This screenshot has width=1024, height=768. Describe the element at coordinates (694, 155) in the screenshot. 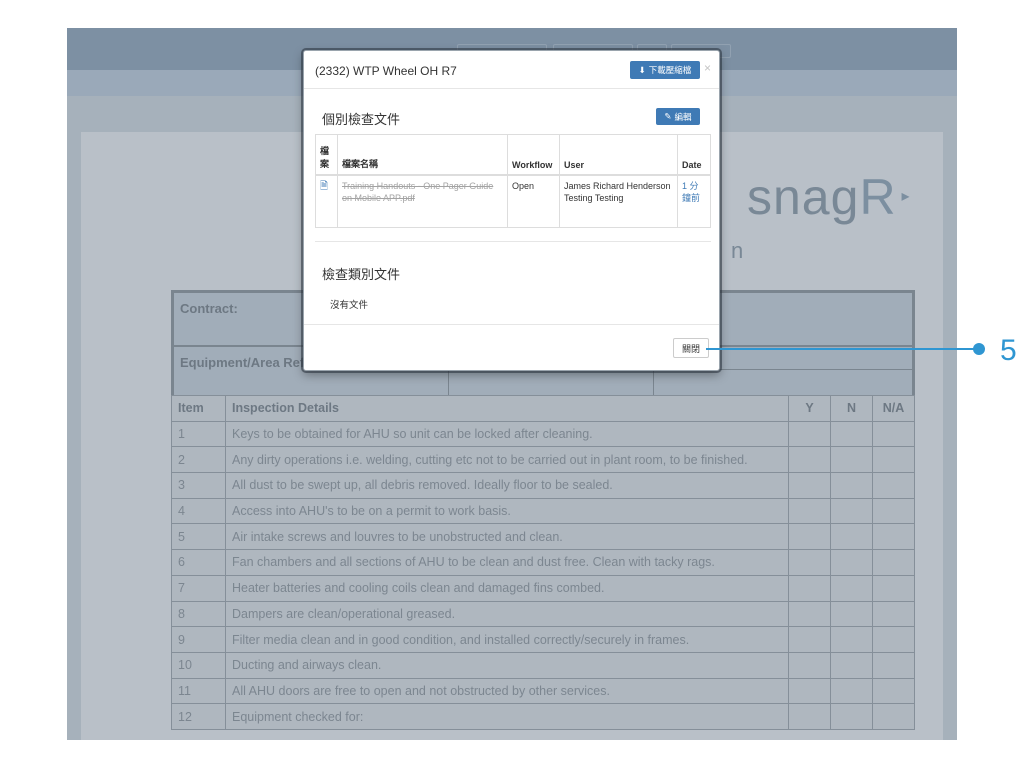

I see `date-column-header: Date` at that location.